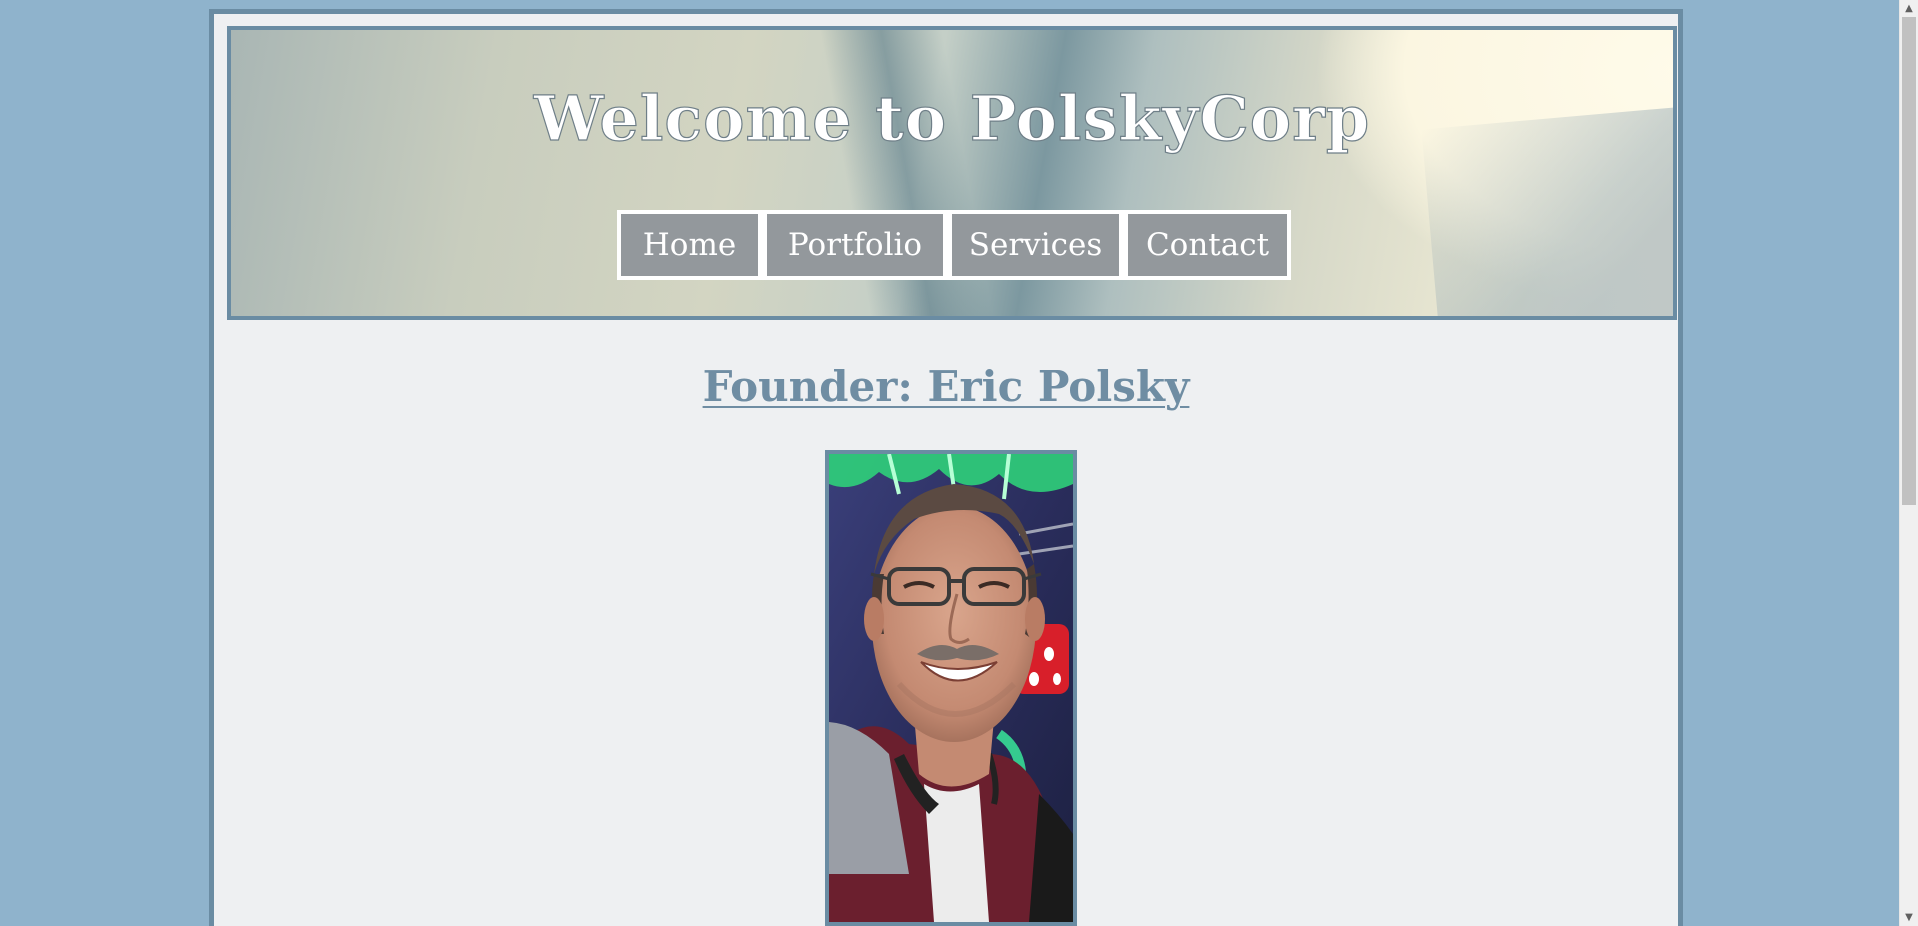 Image resolution: width=1918 pixels, height=926 pixels. Describe the element at coordinates (946, 386) in the screenshot. I see `founder-heading: Founder: Eric Polsky` at that location.